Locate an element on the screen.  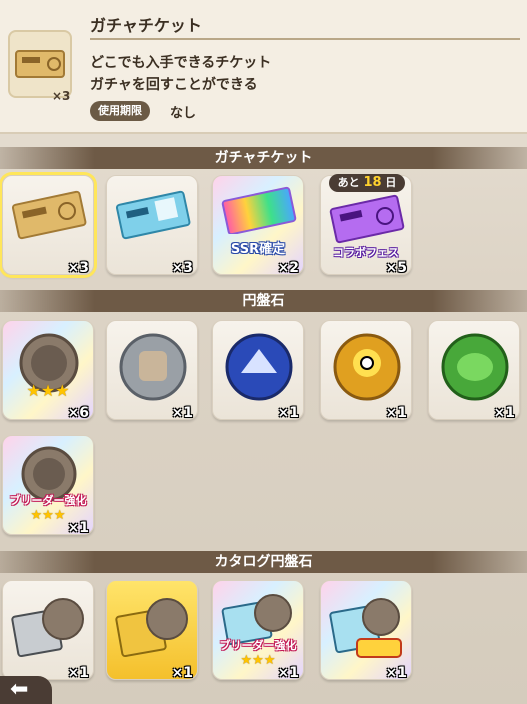
expiry-label: 使用期限 is located at coordinates (120, 111).